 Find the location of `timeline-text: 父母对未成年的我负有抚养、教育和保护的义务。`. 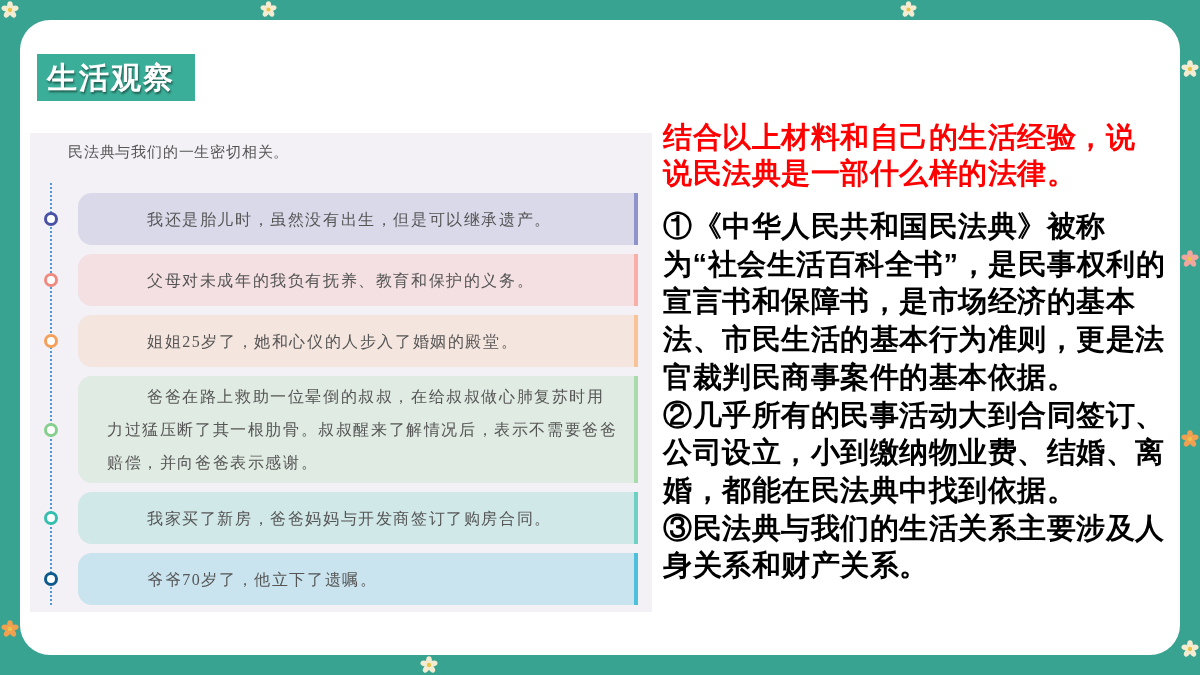

timeline-text: 父母对未成年的我负有抚养、教育和保护的义务。 is located at coordinates (340, 280).